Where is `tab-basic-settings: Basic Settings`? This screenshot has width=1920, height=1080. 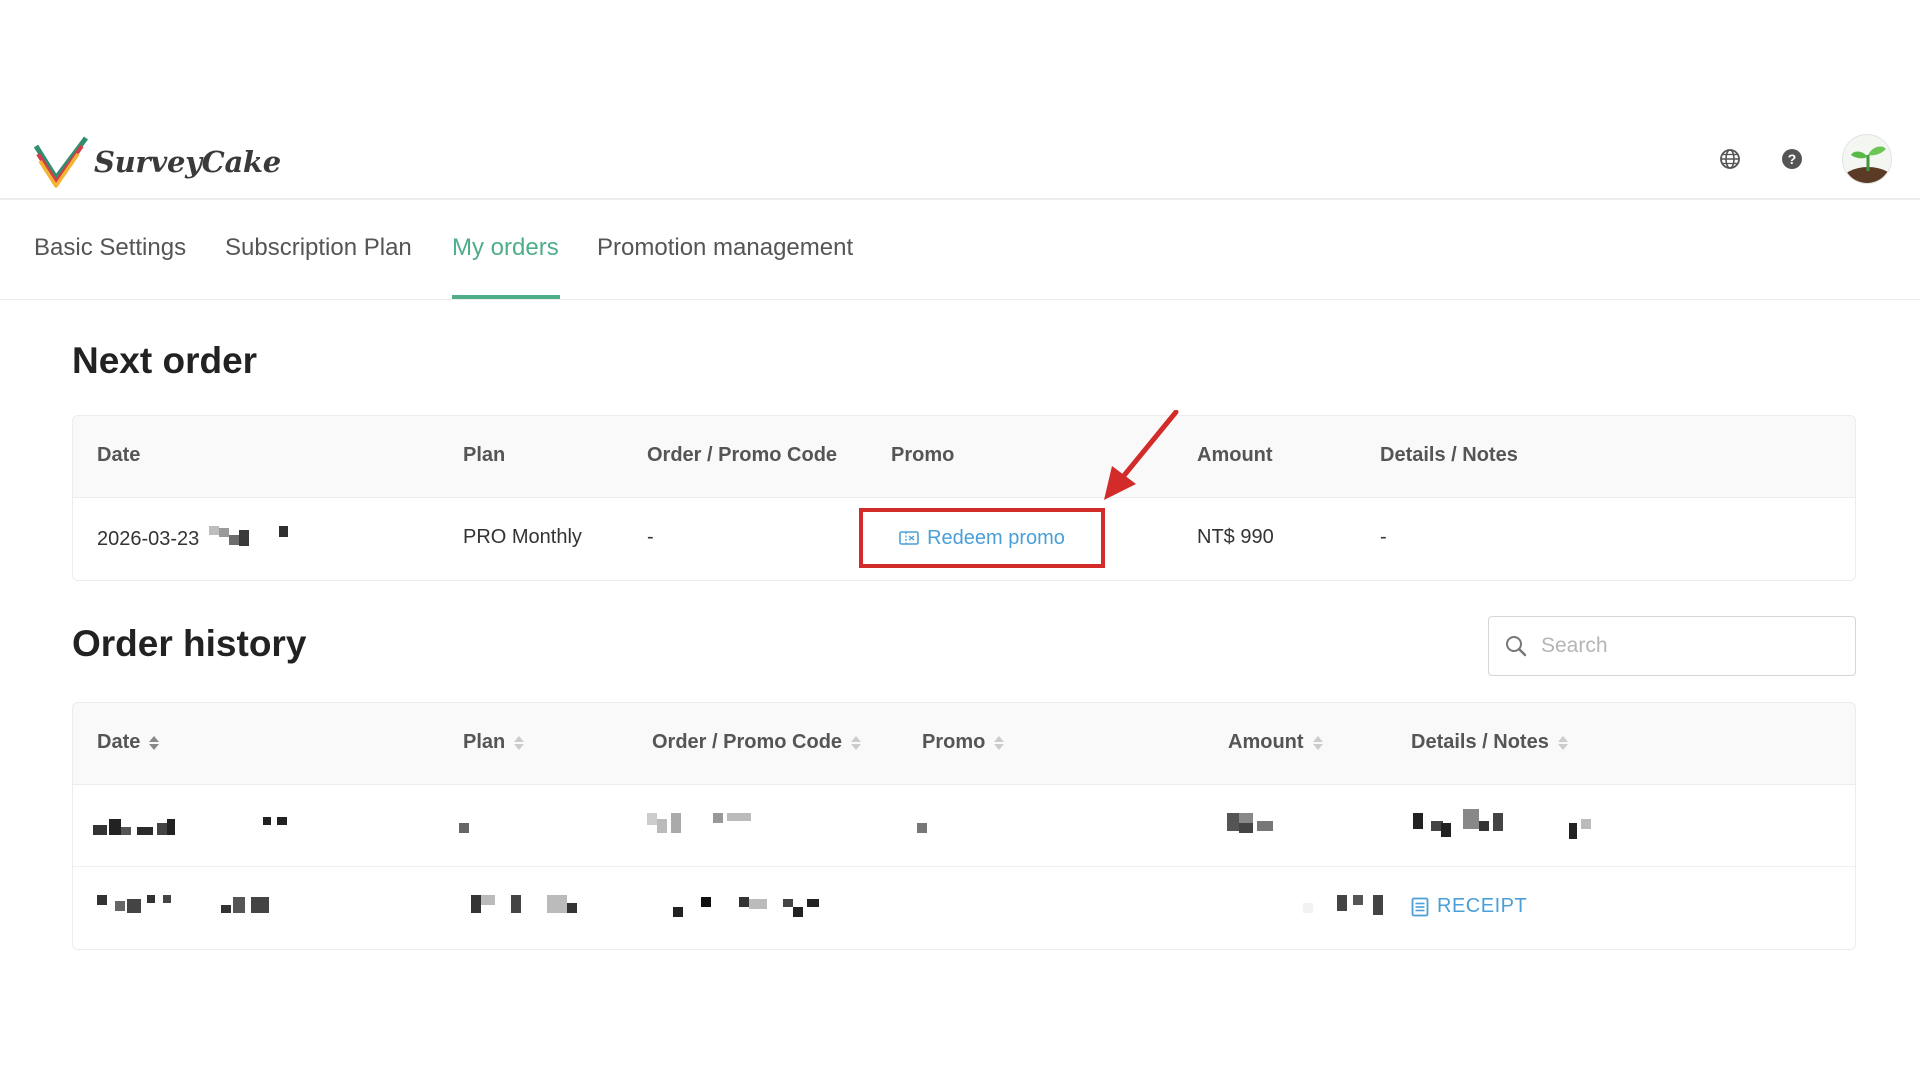
tab-basic-settings: Basic Settings is located at coordinates (110, 248).